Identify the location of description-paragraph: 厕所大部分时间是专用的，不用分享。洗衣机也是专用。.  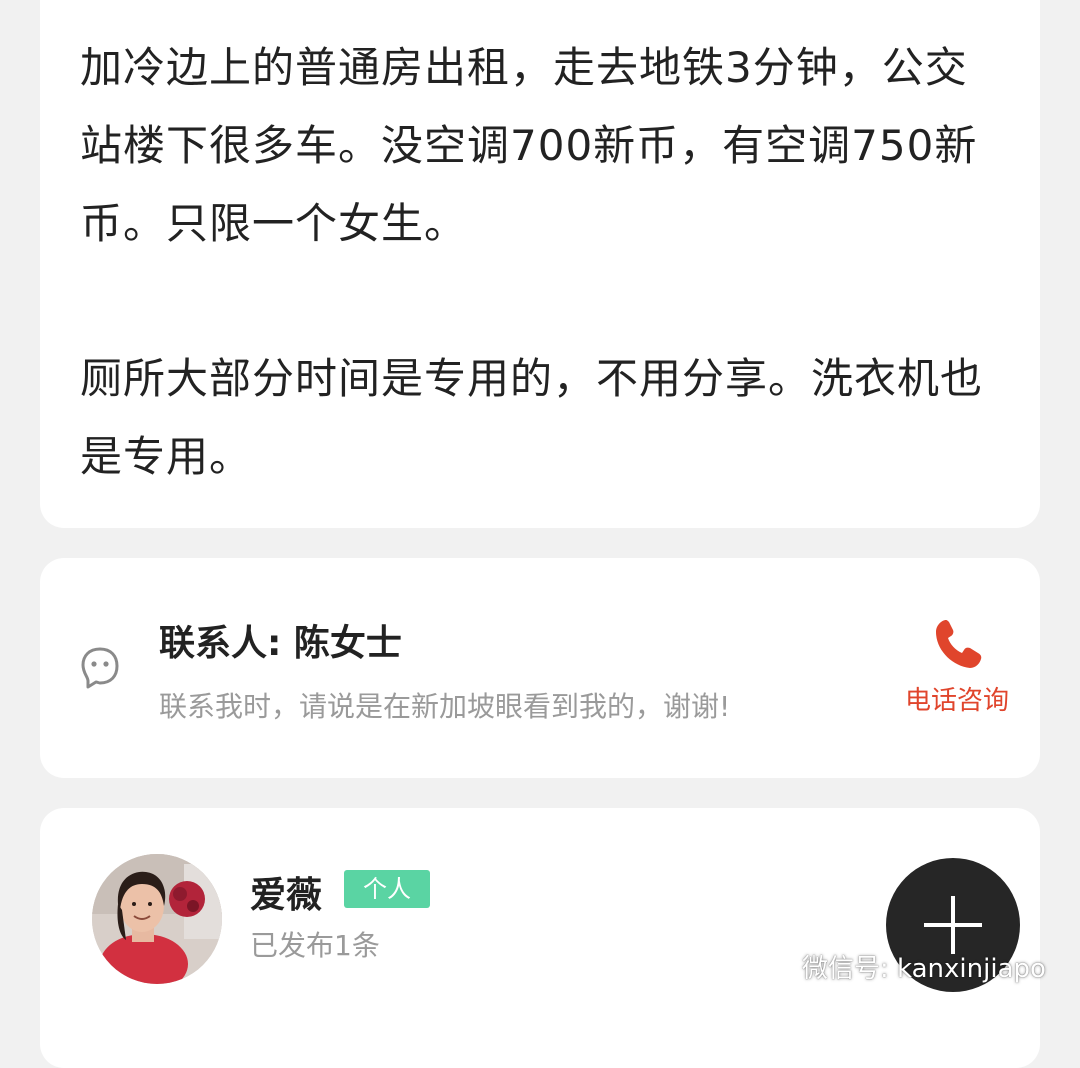
(532, 417).